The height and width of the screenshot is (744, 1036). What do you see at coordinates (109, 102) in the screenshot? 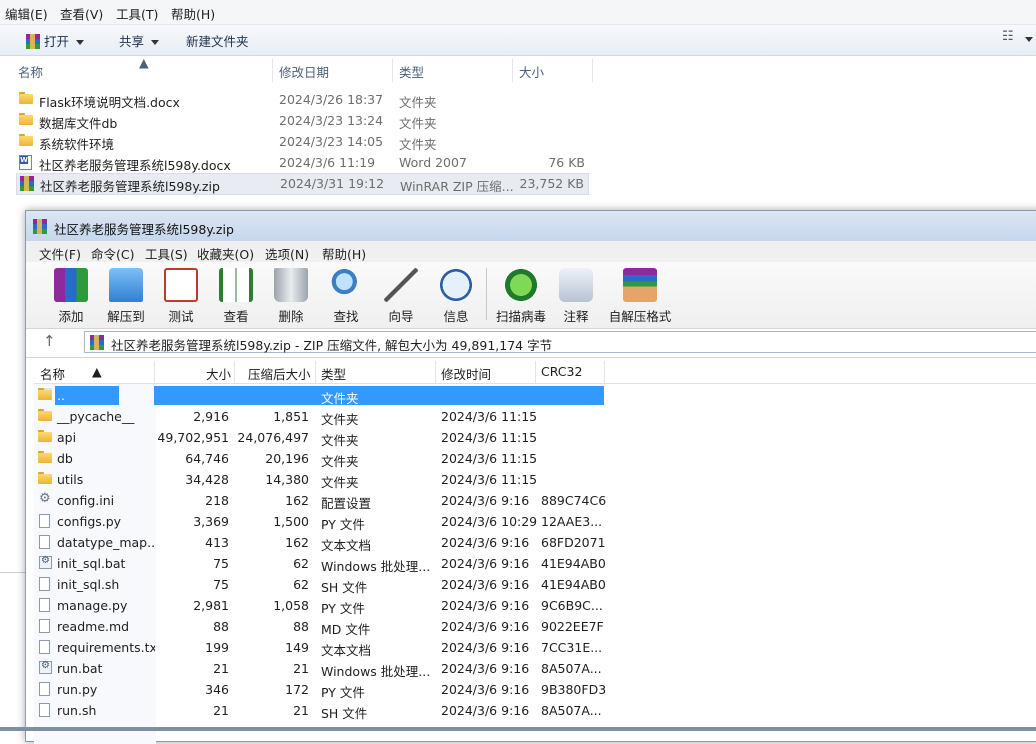
I see `file-name: Flask环境说明文档.docx` at bounding box center [109, 102].